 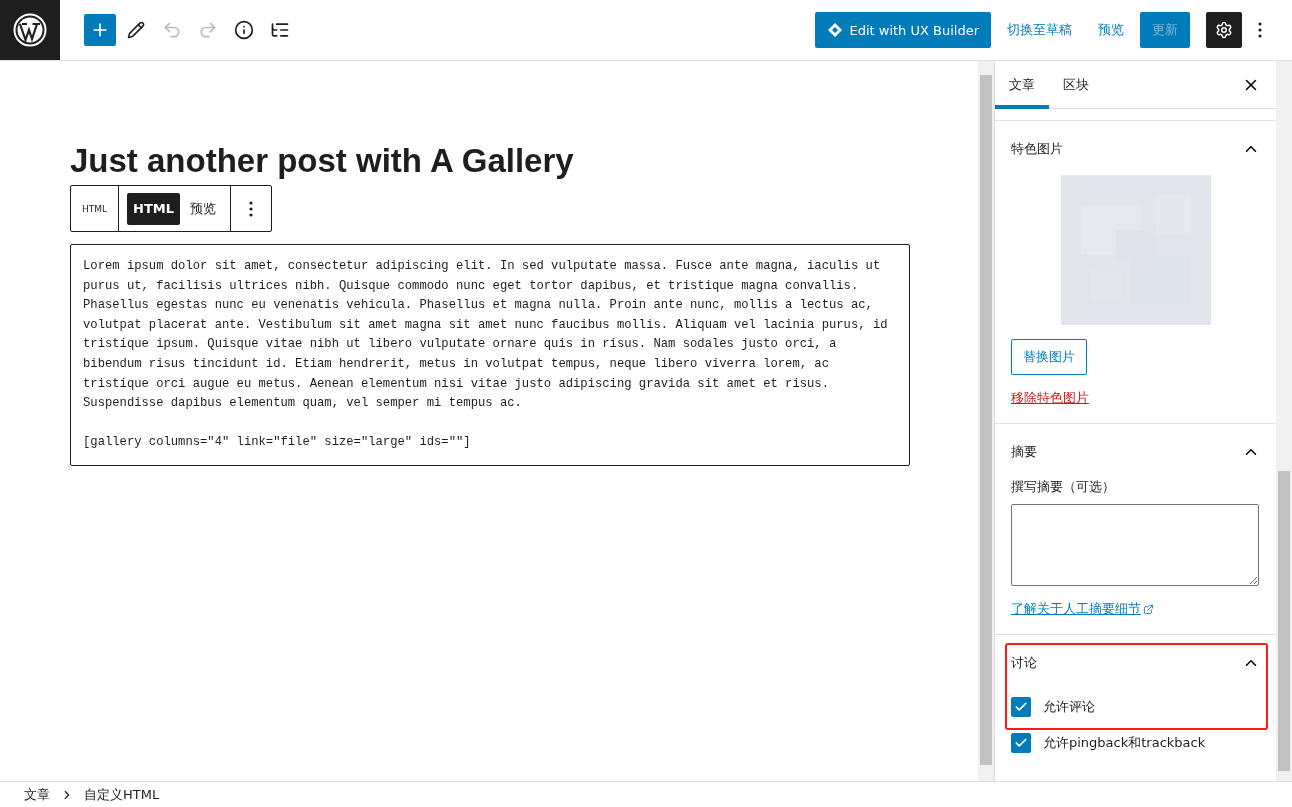 What do you see at coordinates (122, 794) in the screenshot?
I see `breadcrumb-item: 自定义HTML` at bounding box center [122, 794].